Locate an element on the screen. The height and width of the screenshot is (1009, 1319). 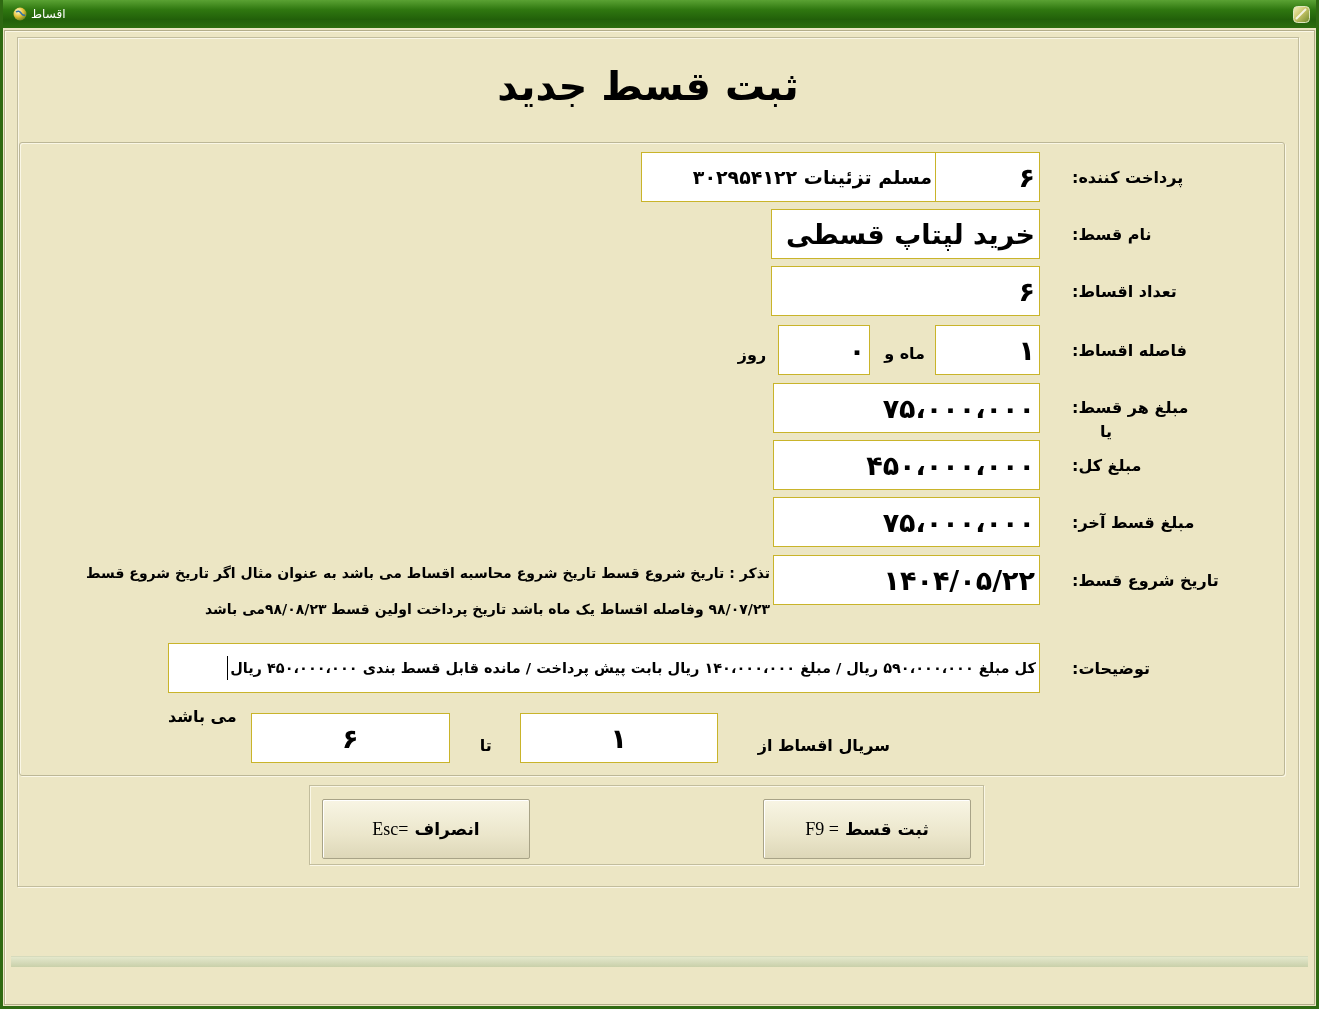
input-field: ۰ is located at coordinates (824, 350).